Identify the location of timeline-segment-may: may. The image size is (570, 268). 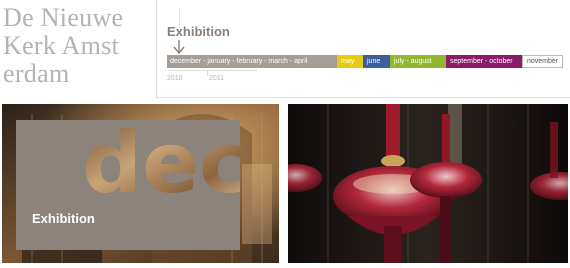
(350, 61).